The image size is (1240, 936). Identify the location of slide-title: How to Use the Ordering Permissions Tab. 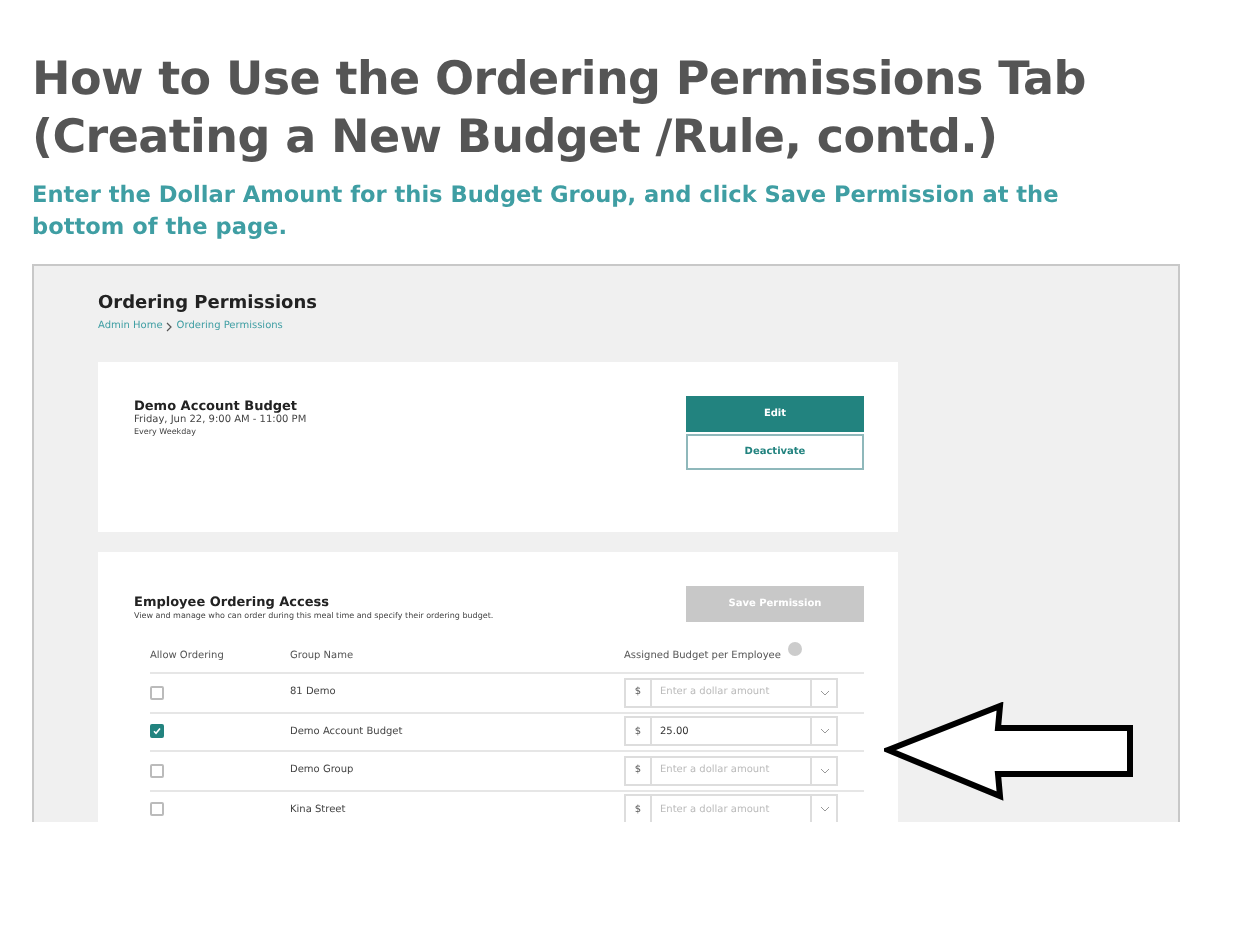
(560, 81).